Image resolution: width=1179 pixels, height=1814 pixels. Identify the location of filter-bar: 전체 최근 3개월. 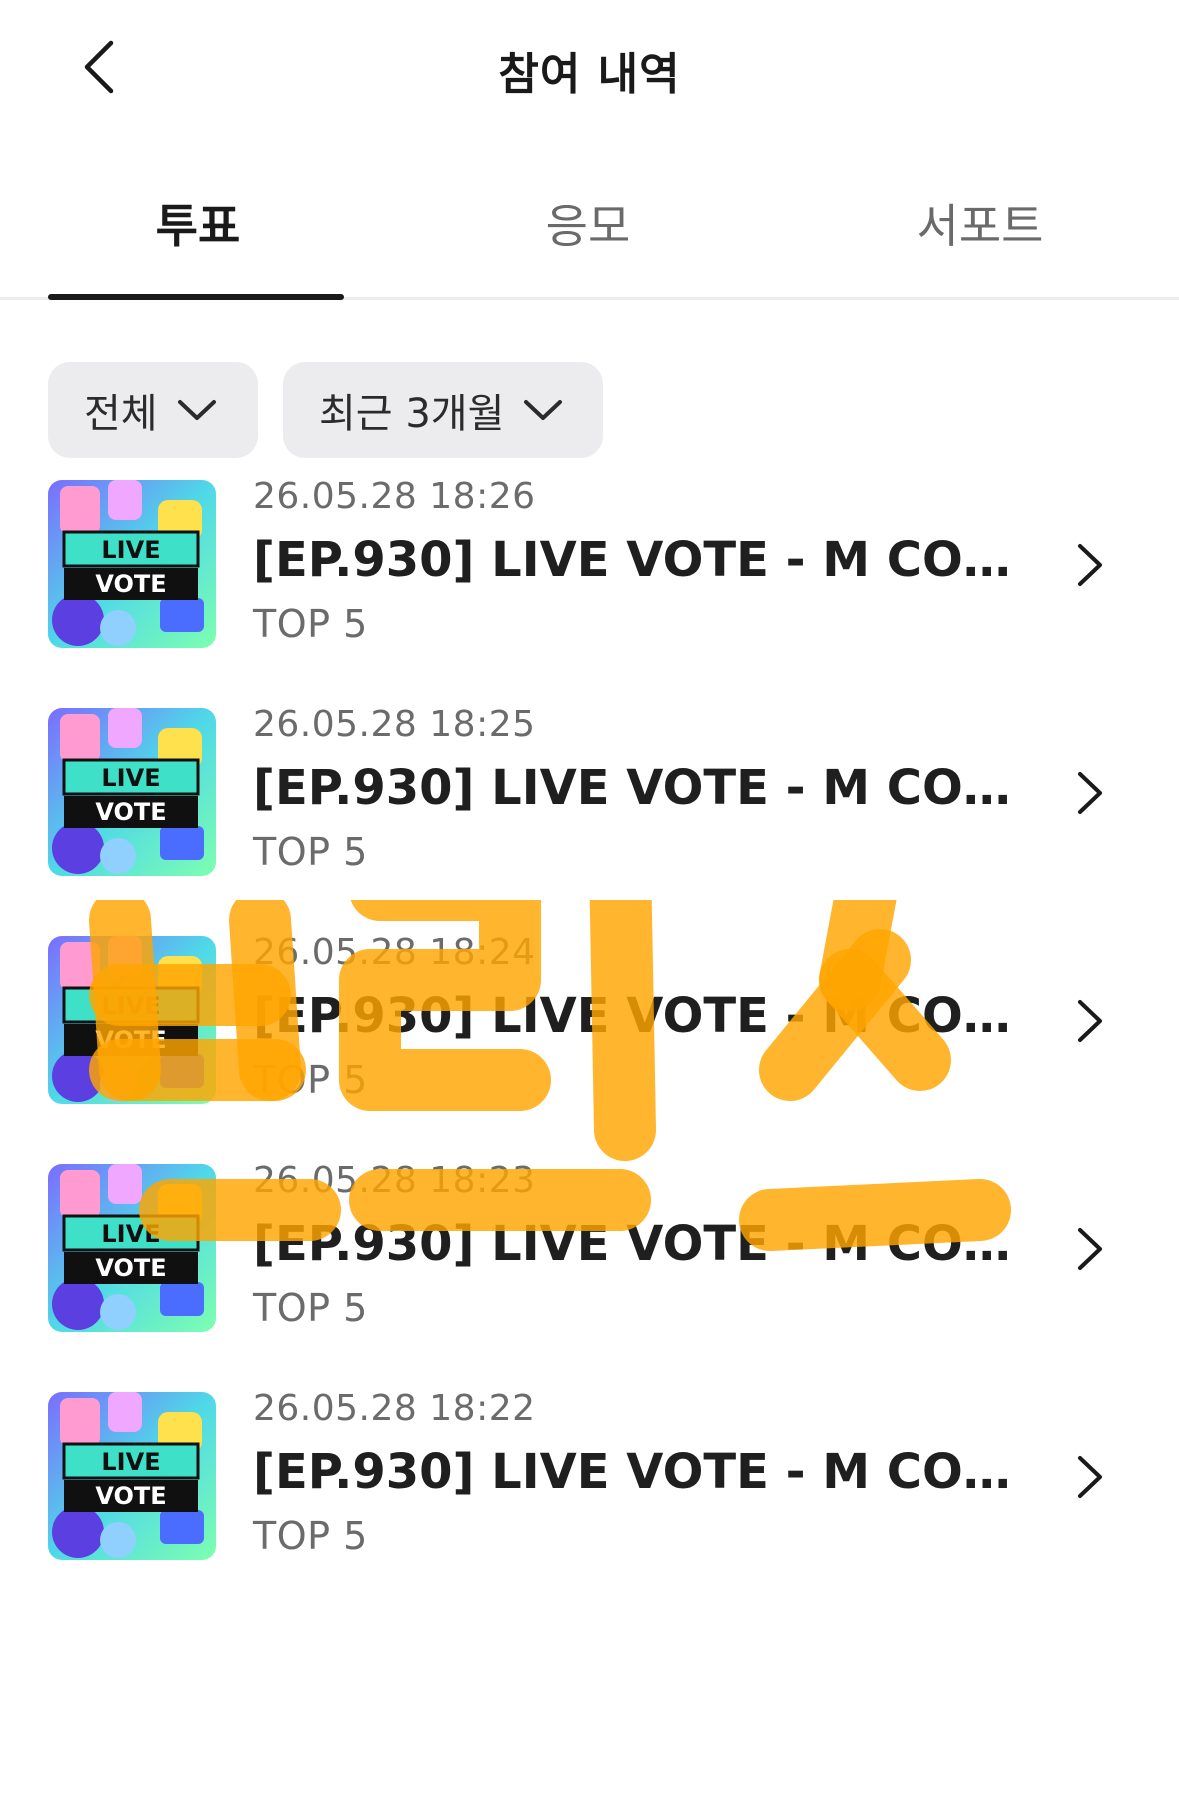
(589, 390).